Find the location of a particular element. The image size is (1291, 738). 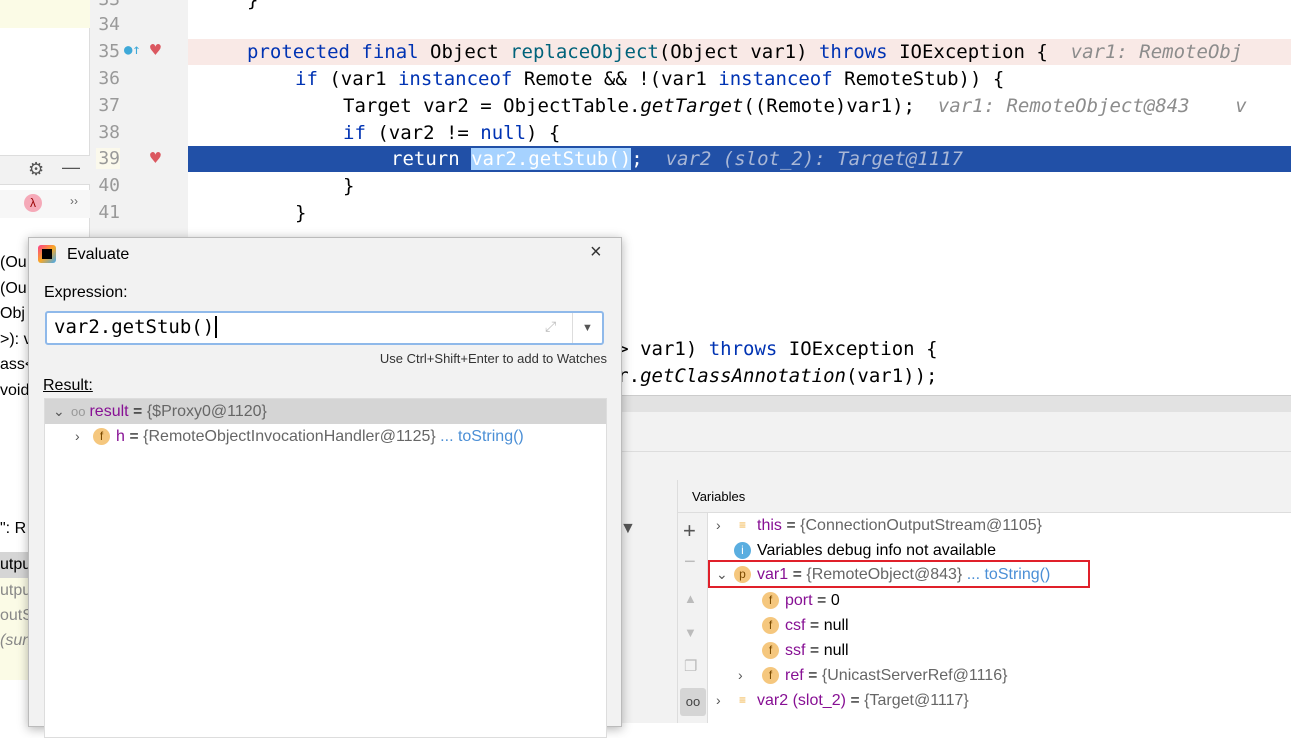

add-watch-icon: + is located at coordinates (689, 531).